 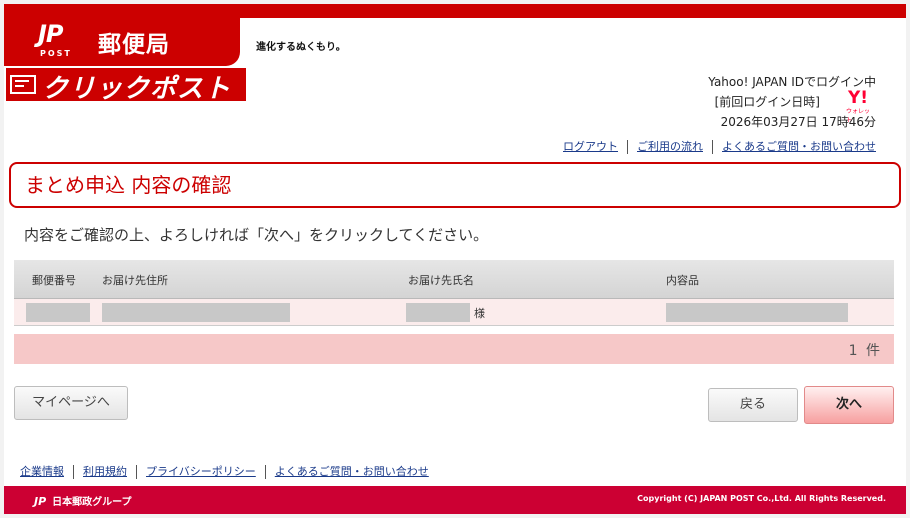 I want to click on post-office-name: 郵便局, so click(x=134, y=45).